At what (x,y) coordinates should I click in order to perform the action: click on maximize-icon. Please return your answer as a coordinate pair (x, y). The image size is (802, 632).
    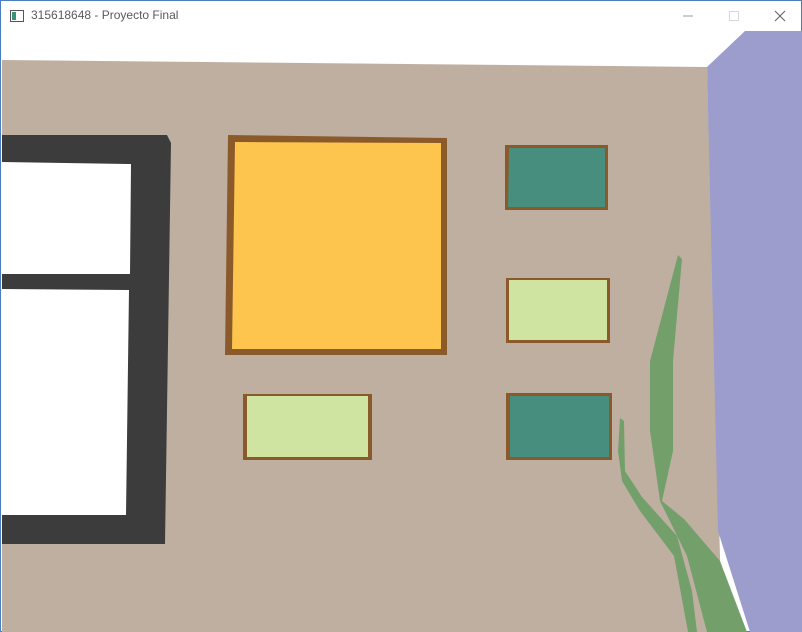
    Looking at the image, I should click on (734, 16).